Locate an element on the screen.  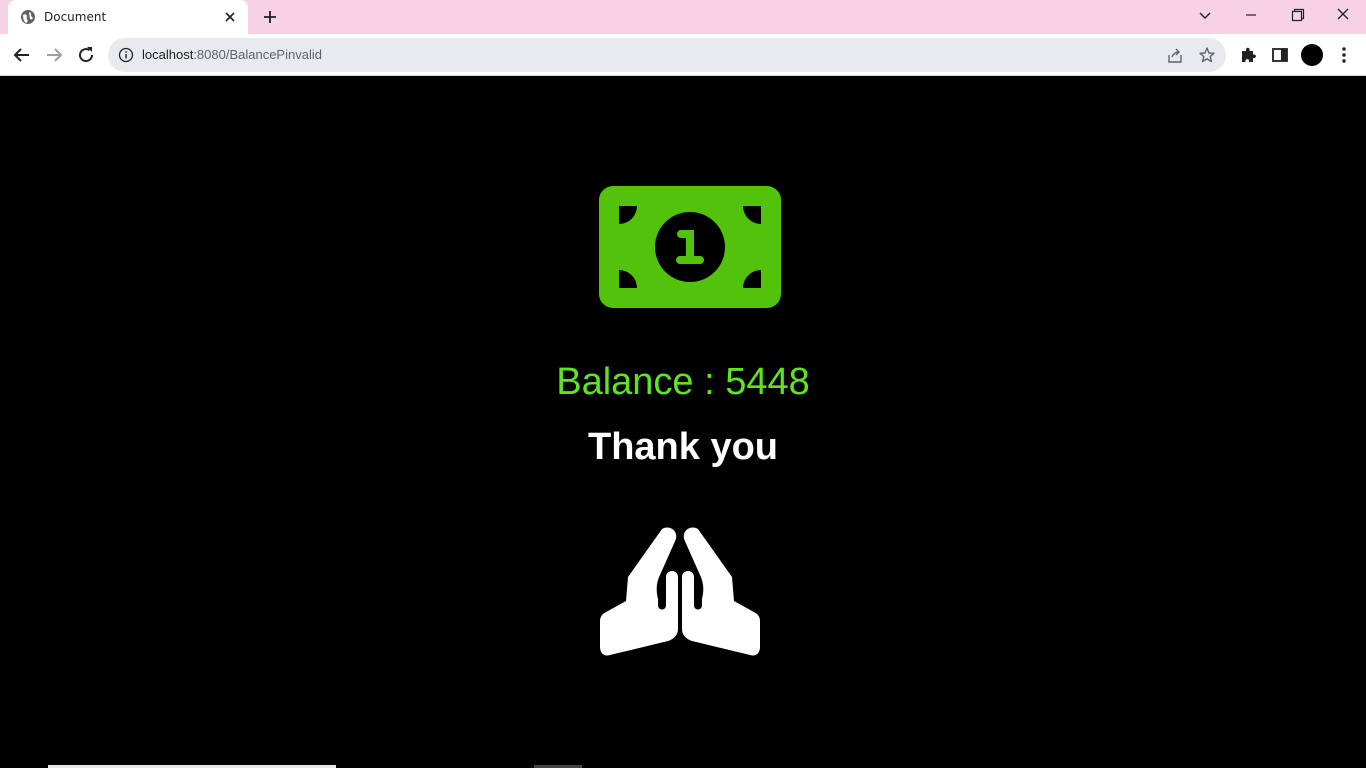
address-bar: localhost:8080/BalancePinvalid is located at coordinates (667, 55).